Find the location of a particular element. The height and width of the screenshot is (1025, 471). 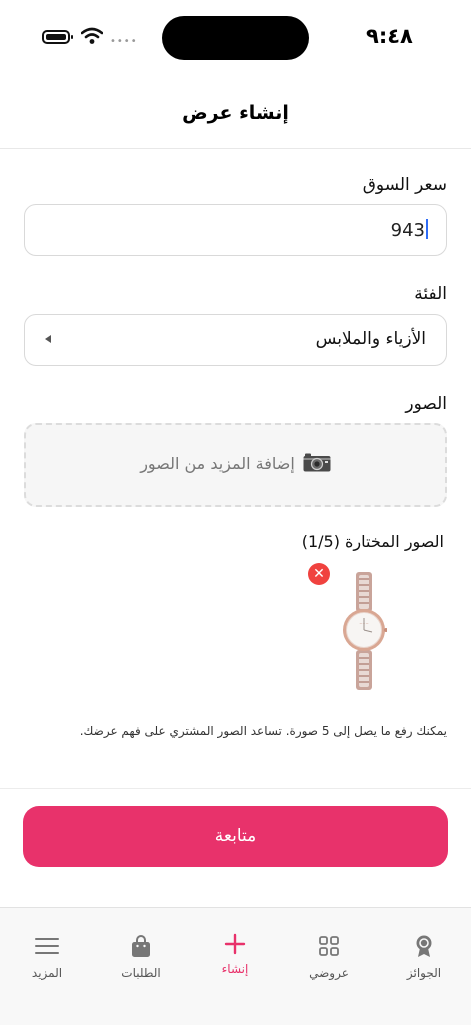

market-price-value-wrap: 943 is located at coordinates (409, 230).